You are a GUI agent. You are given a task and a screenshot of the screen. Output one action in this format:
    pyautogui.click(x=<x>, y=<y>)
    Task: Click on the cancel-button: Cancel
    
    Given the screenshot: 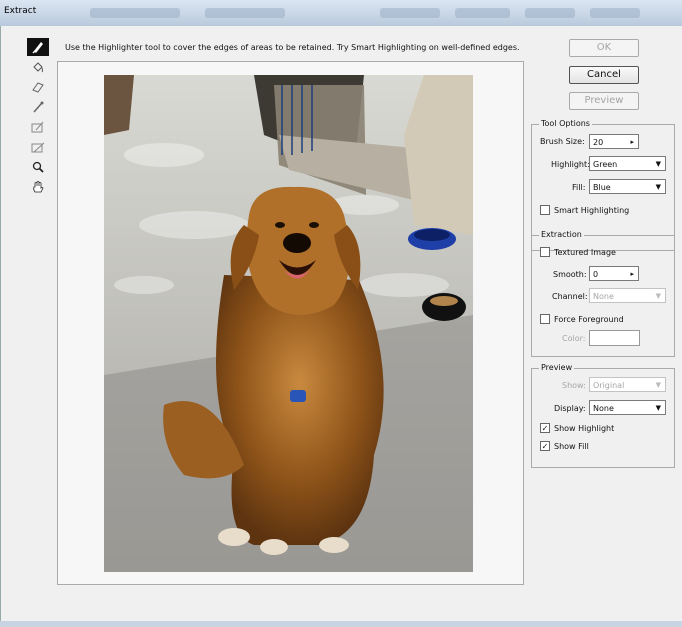 What is the action you would take?
    pyautogui.click(x=604, y=75)
    